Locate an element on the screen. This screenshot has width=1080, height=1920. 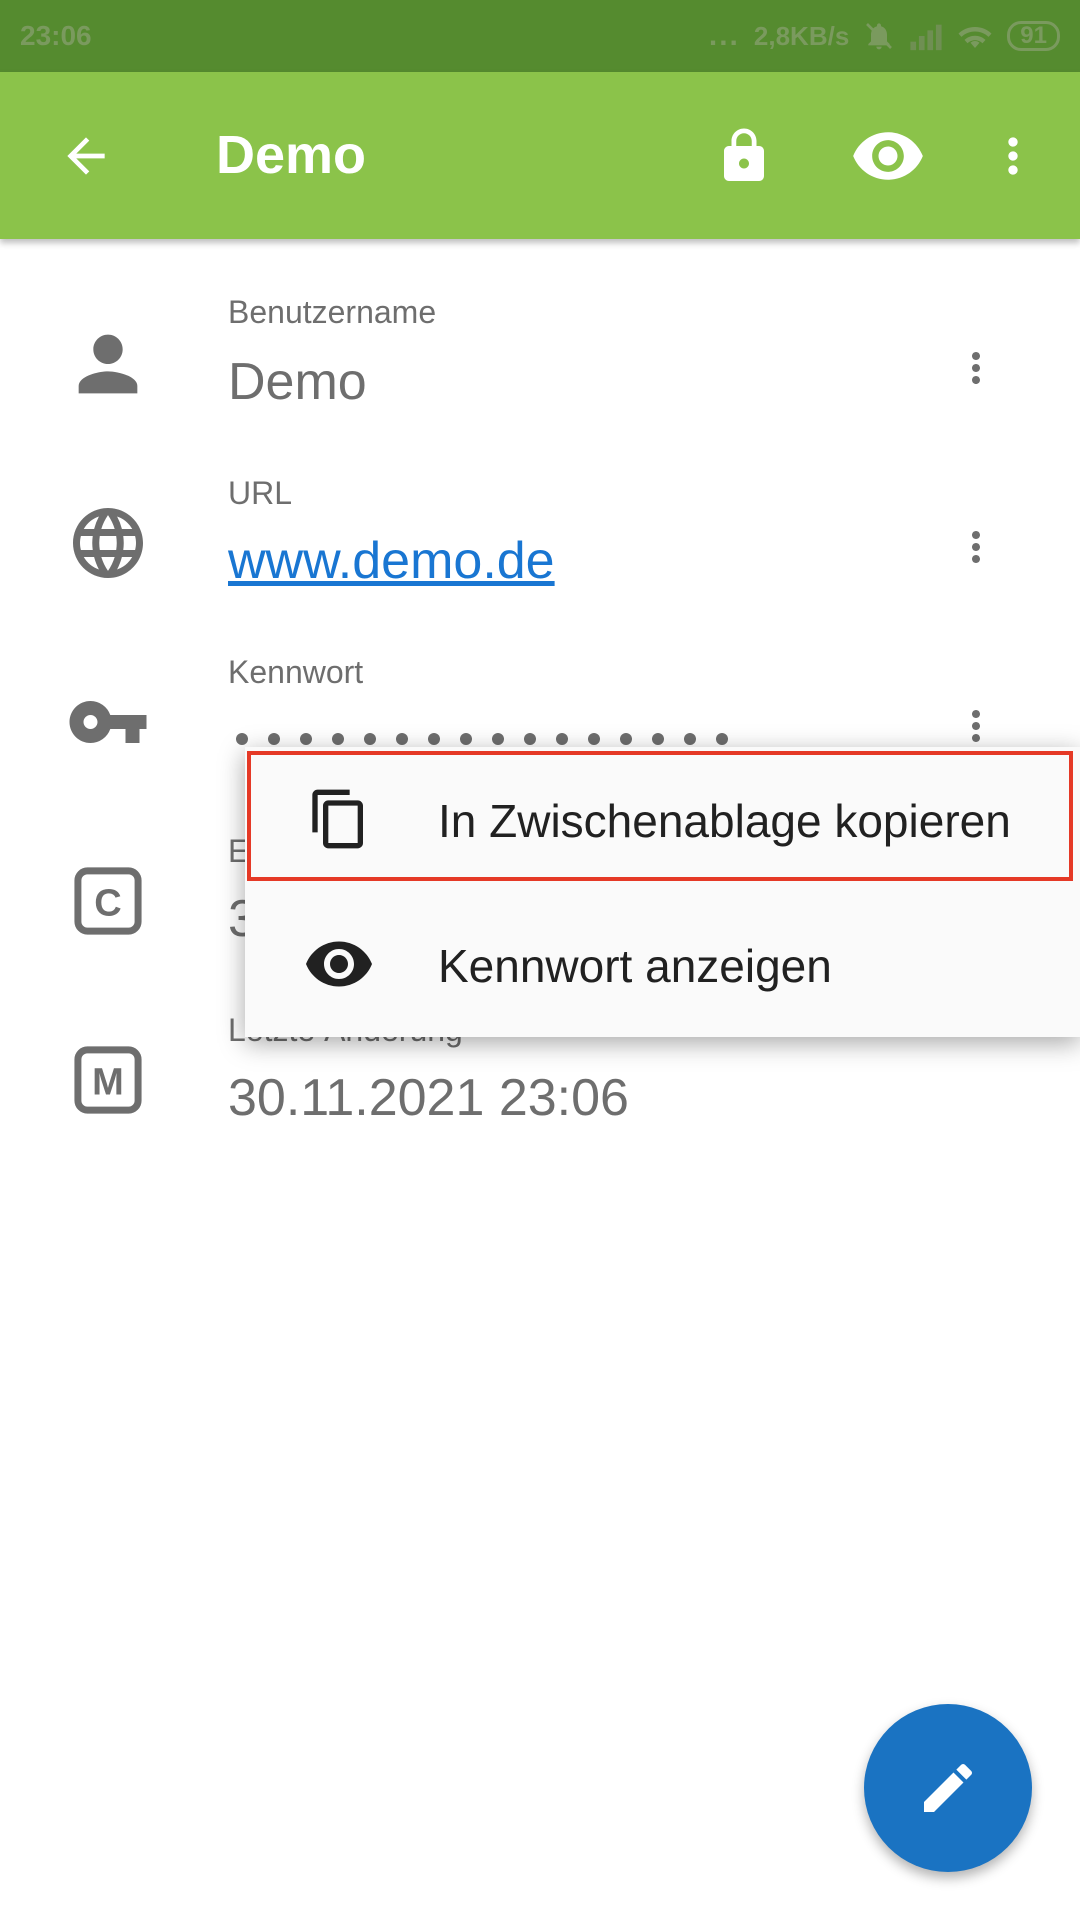
back-button is located at coordinates (86, 156).